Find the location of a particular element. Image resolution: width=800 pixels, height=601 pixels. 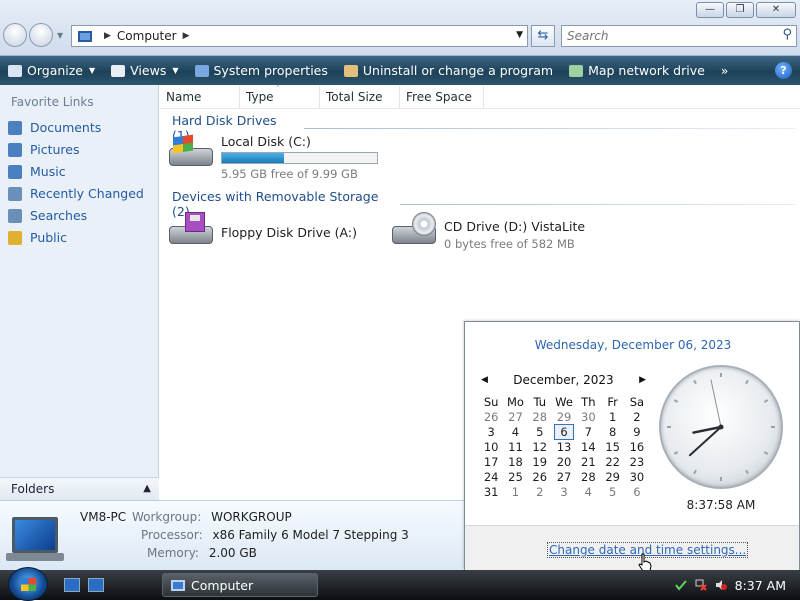

command-organize: Organize ▼ is located at coordinates (51, 70).